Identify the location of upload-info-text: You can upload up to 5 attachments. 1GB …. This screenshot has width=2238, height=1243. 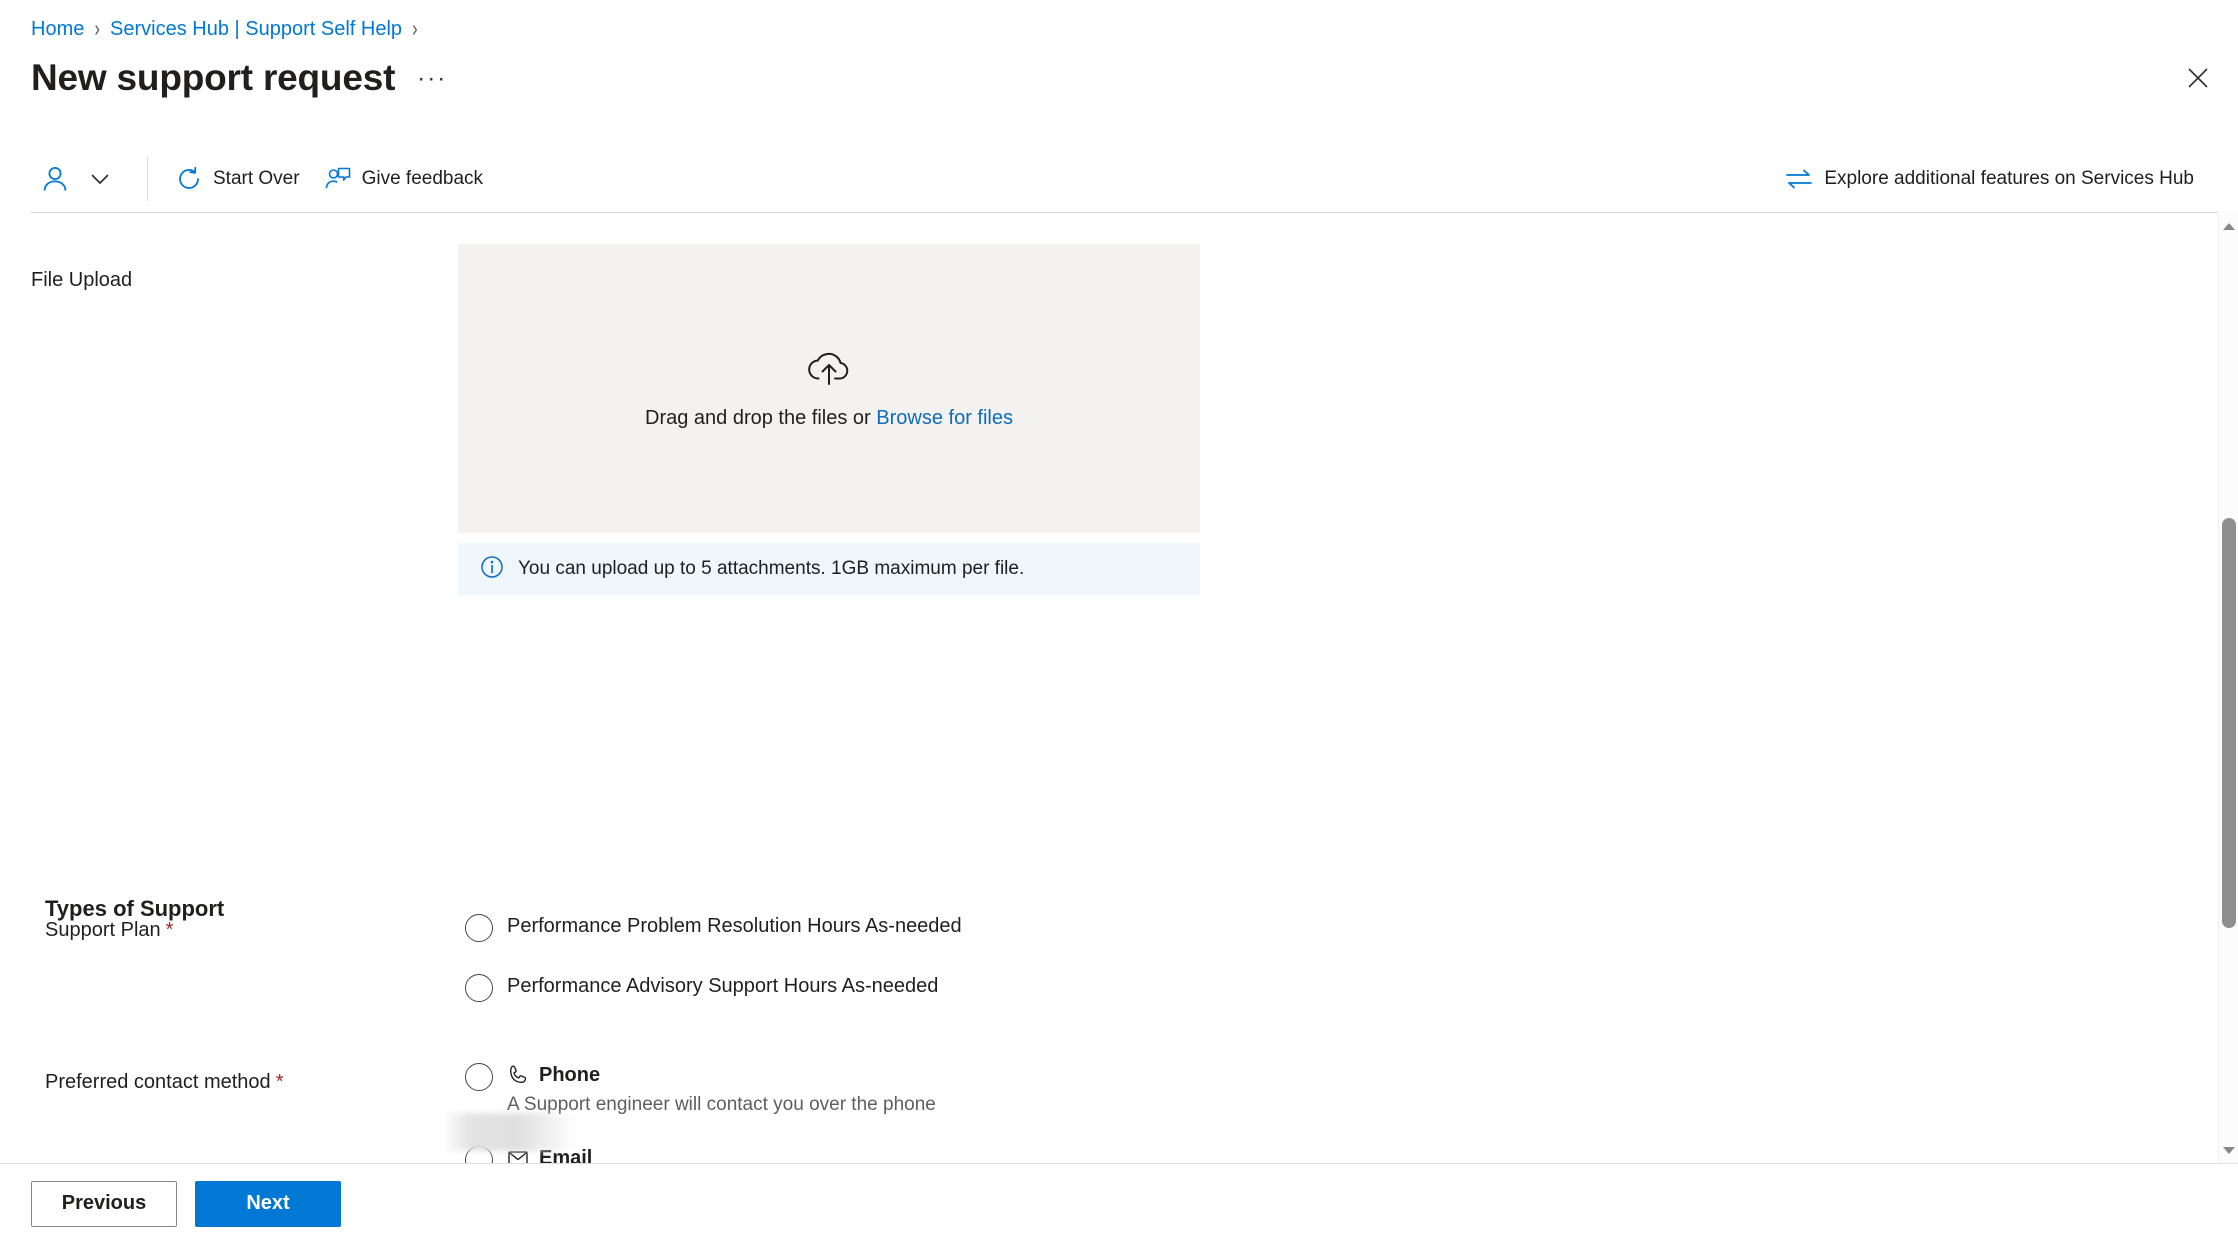
(771, 568).